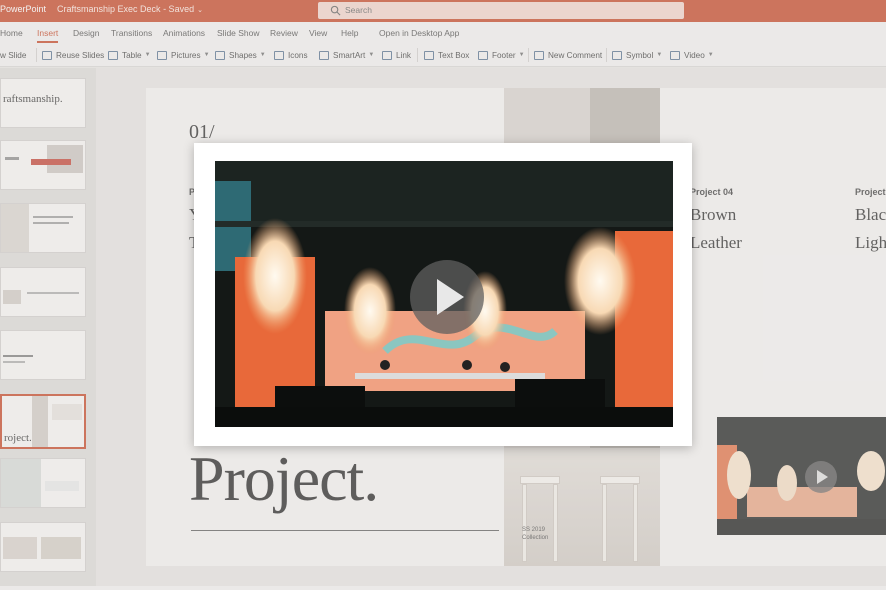  What do you see at coordinates (447, 297) in the screenshot?
I see `play-icon` at bounding box center [447, 297].